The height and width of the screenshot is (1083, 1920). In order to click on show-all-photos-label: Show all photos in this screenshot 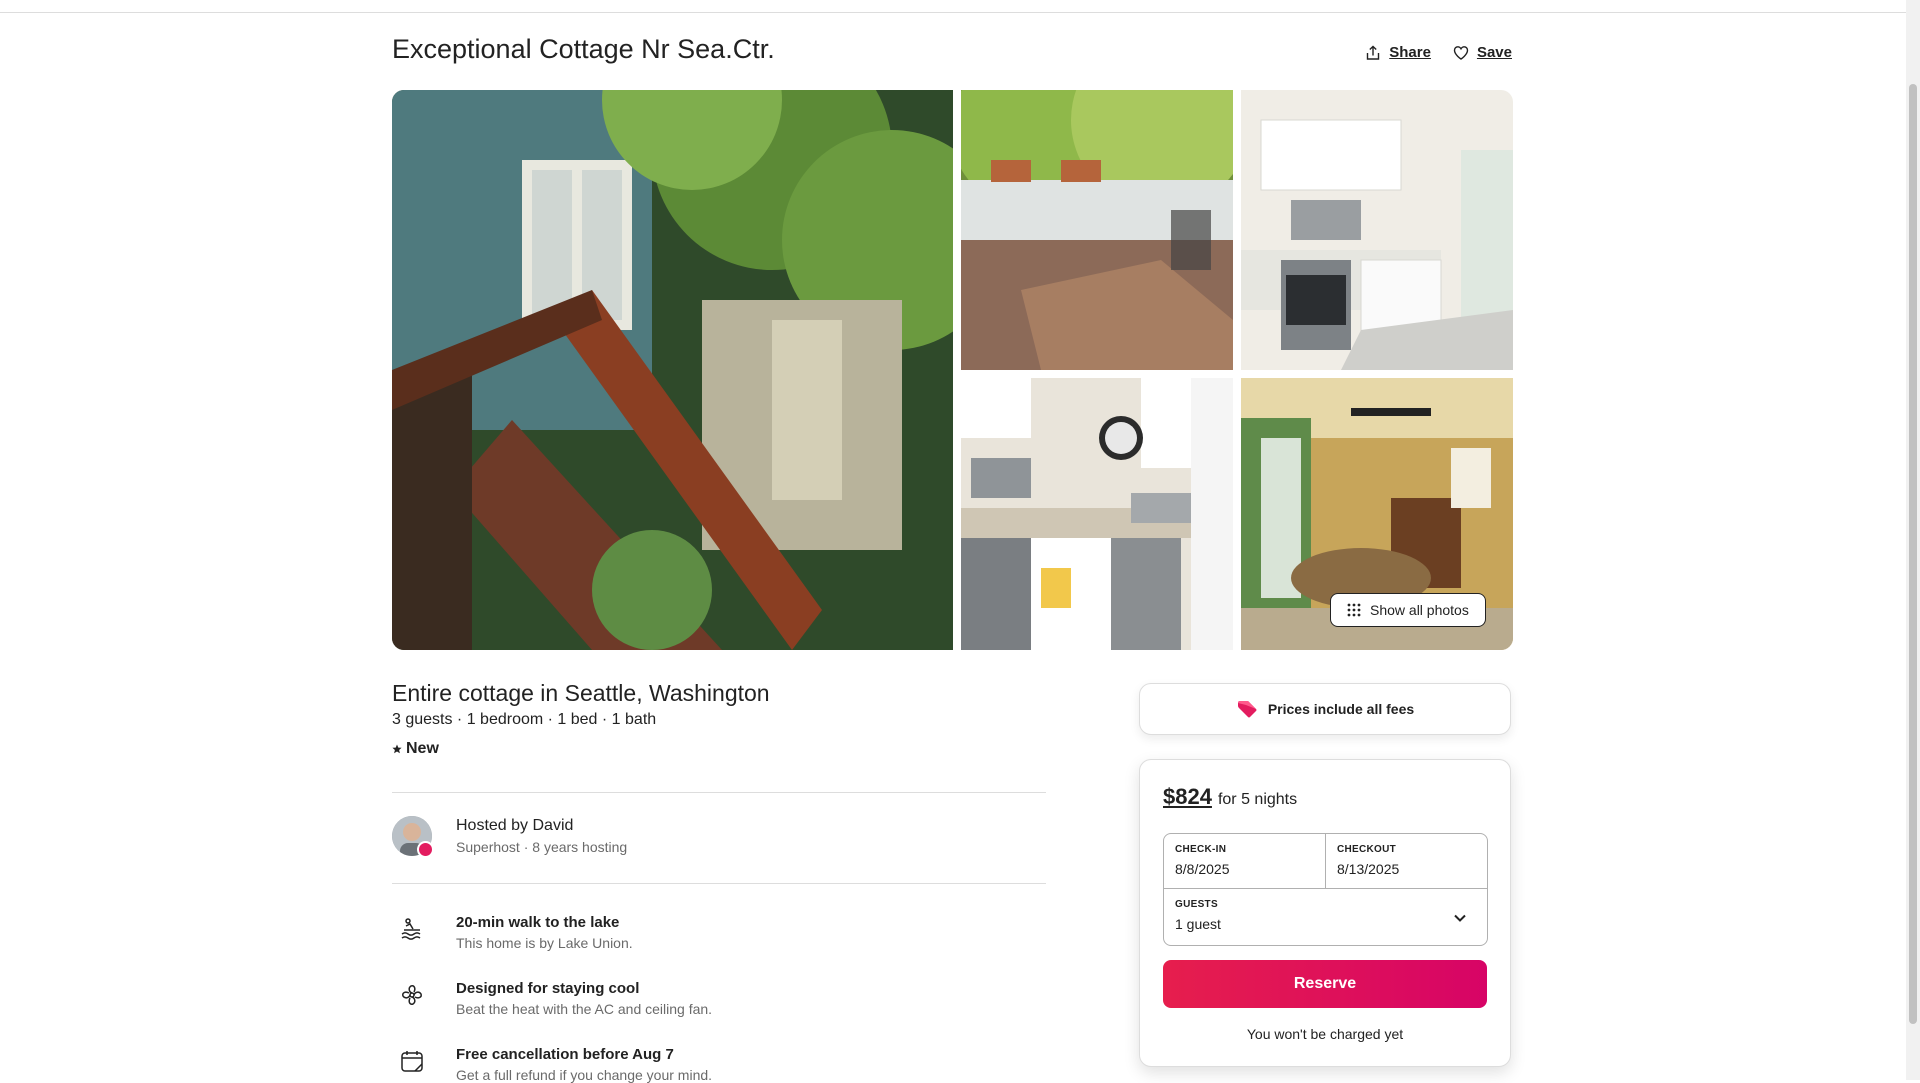, I will do `click(1419, 610)`.